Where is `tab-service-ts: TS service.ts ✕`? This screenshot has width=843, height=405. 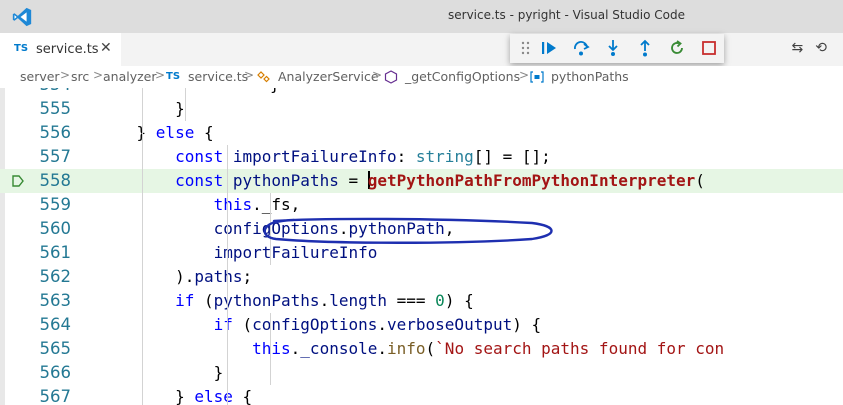
tab-service-ts: TS service.ts ✕ is located at coordinates (60, 49).